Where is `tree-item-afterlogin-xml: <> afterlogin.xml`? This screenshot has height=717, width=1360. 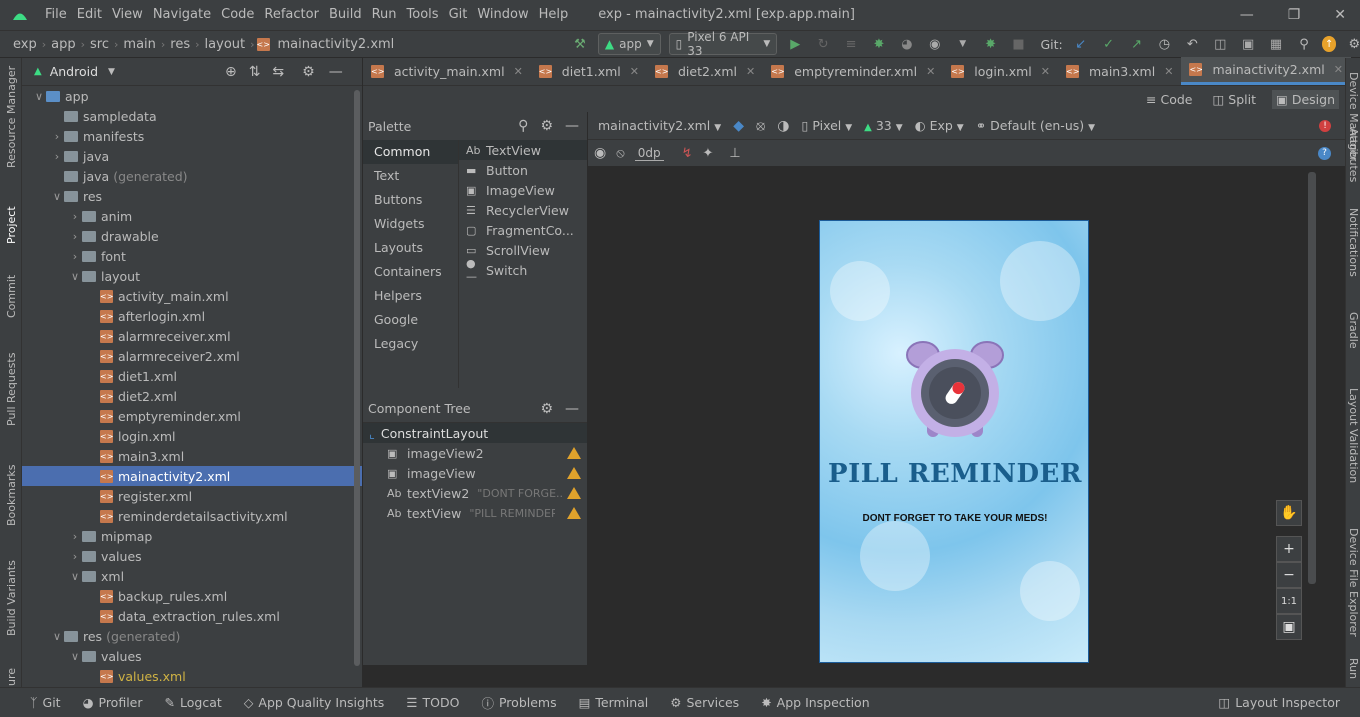
tree-item-afterlogin-xml: <> afterlogin.xml is located at coordinates (192, 316).